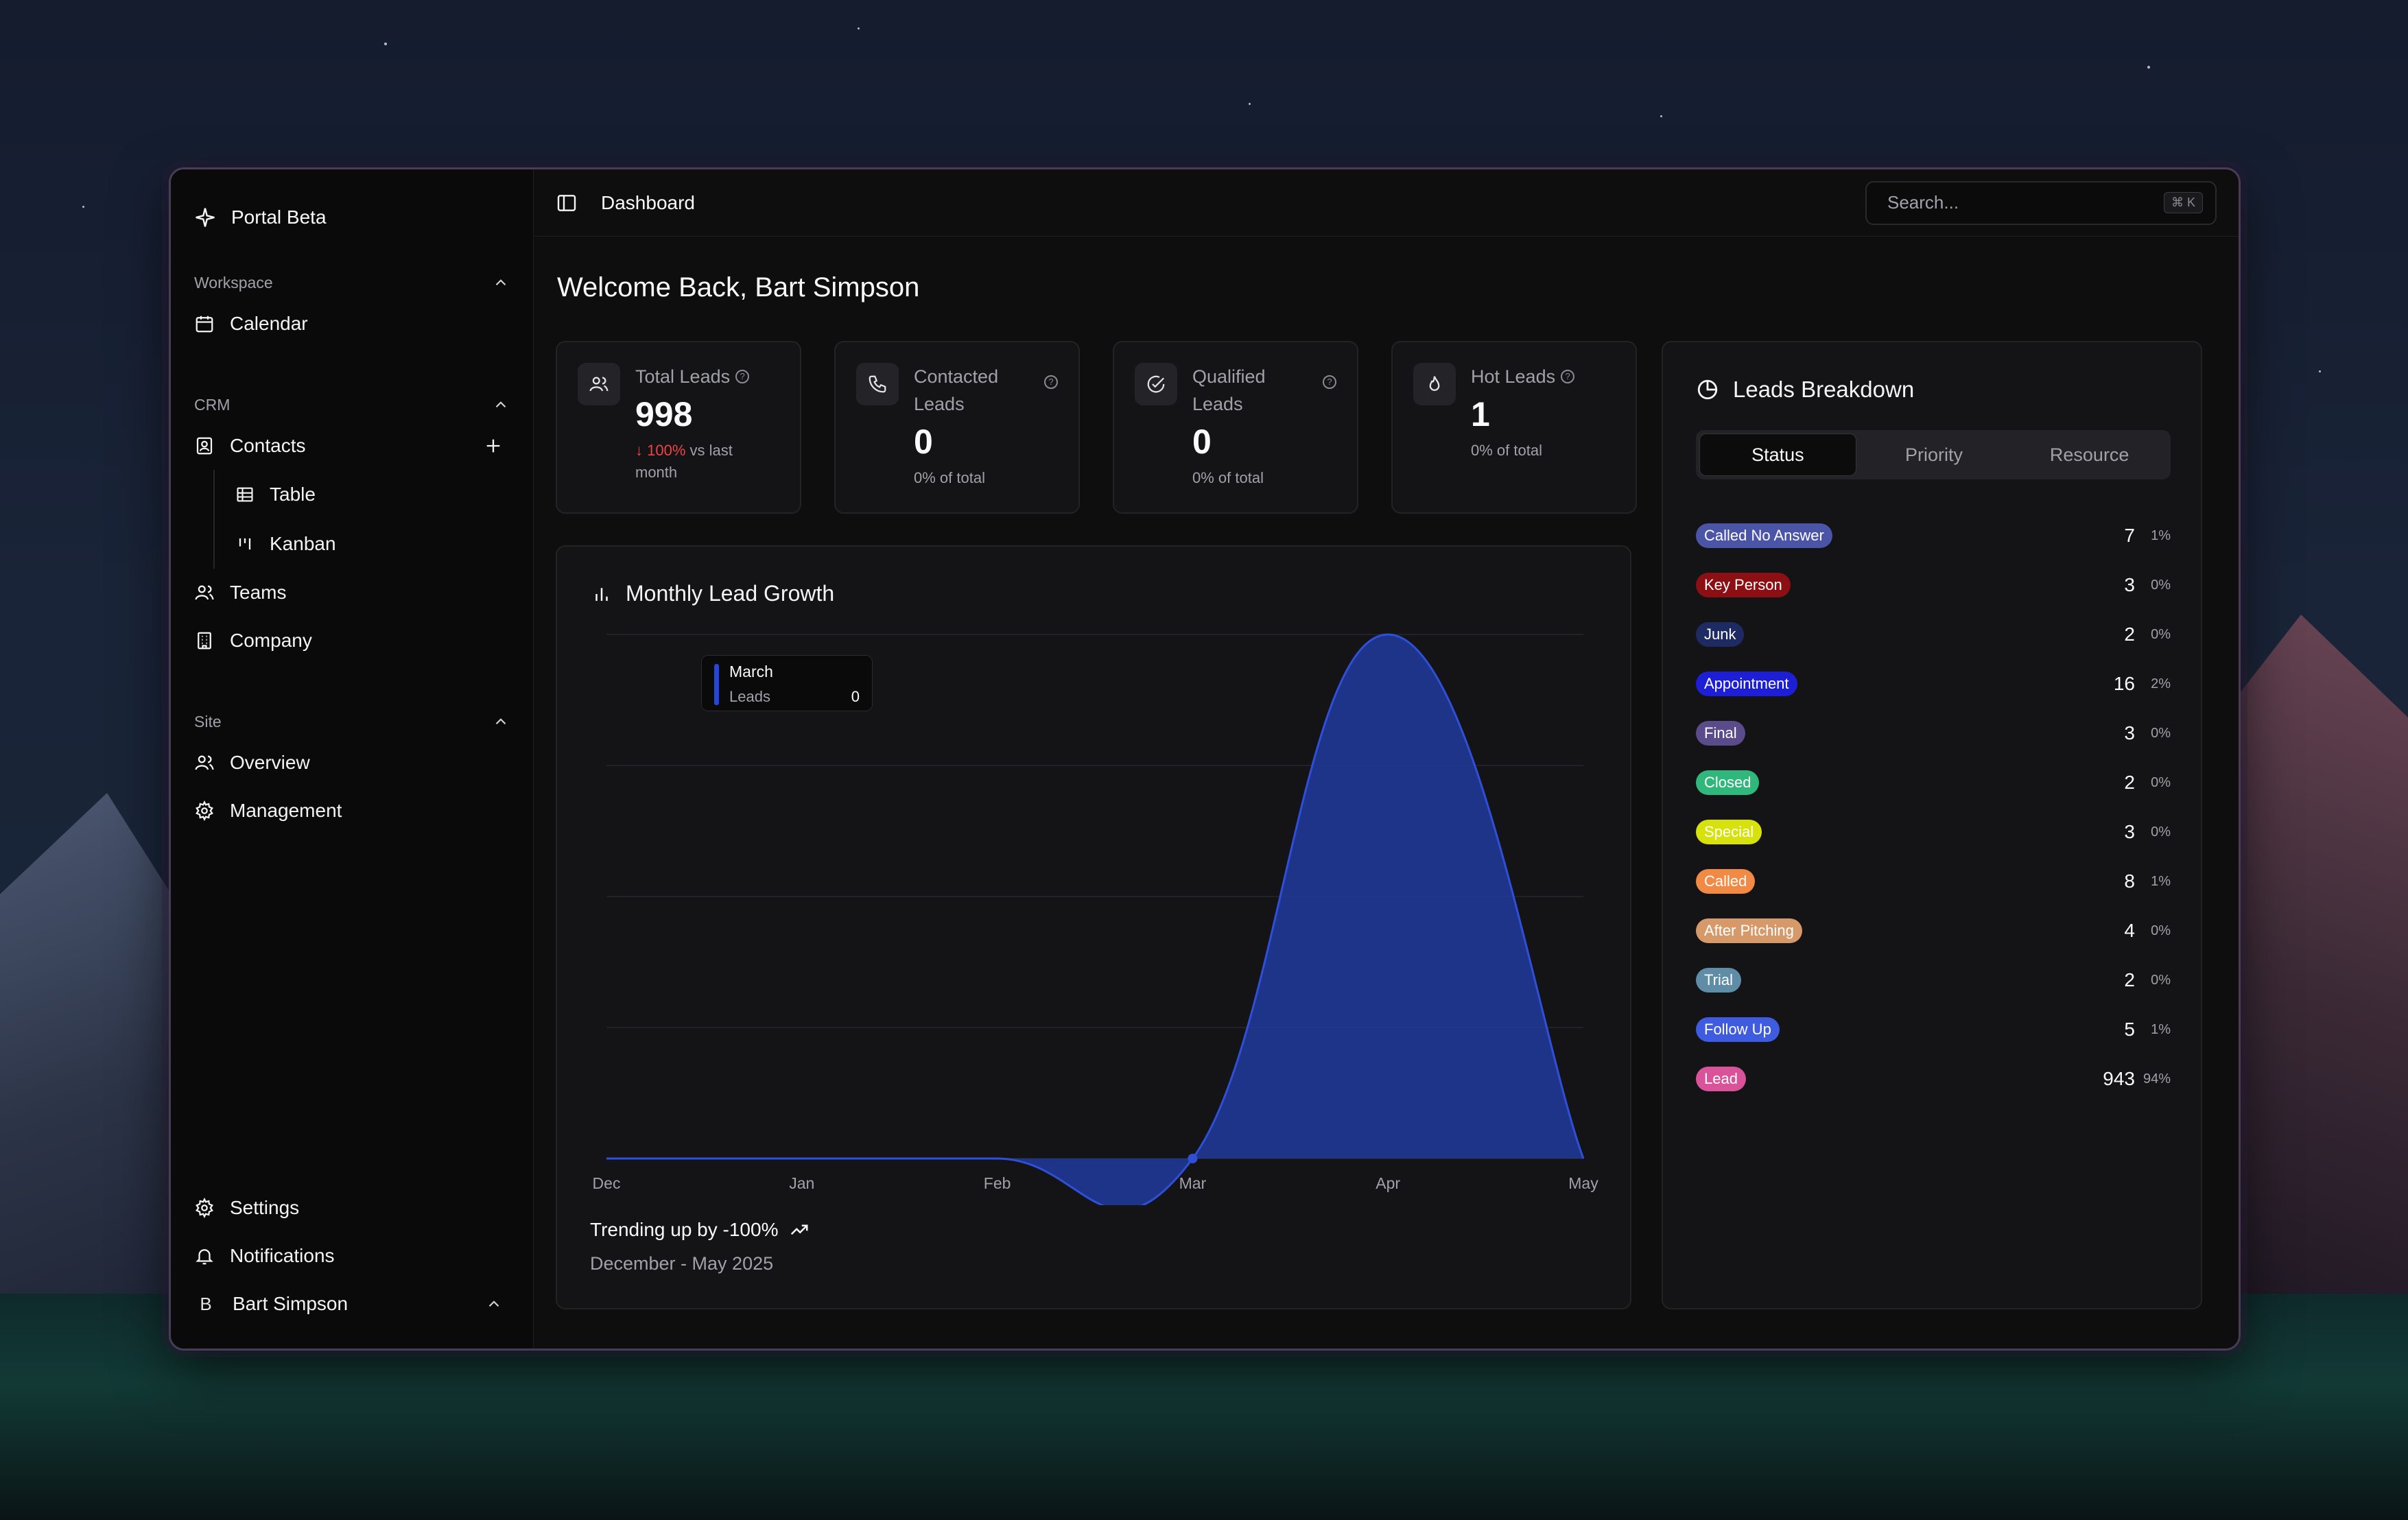 This screenshot has height=1520, width=2408. What do you see at coordinates (372, 494) in the screenshot?
I see `sidebar-item-table: Table` at bounding box center [372, 494].